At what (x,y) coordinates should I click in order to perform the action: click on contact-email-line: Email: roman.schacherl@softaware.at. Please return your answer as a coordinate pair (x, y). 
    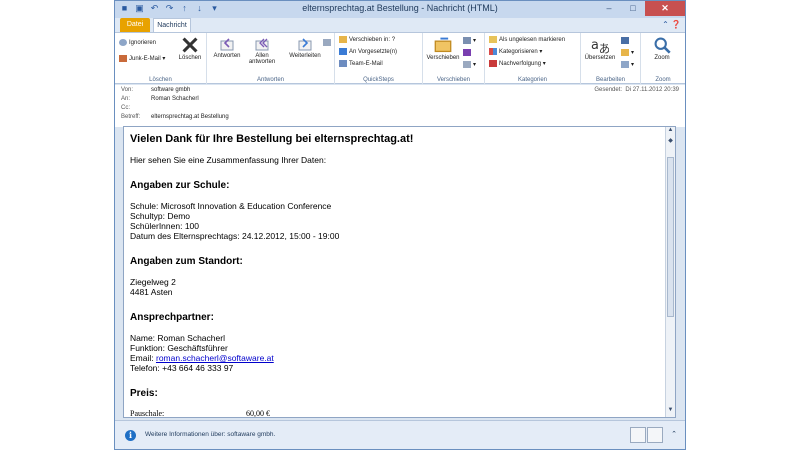
    Looking at the image, I should click on (202, 358).